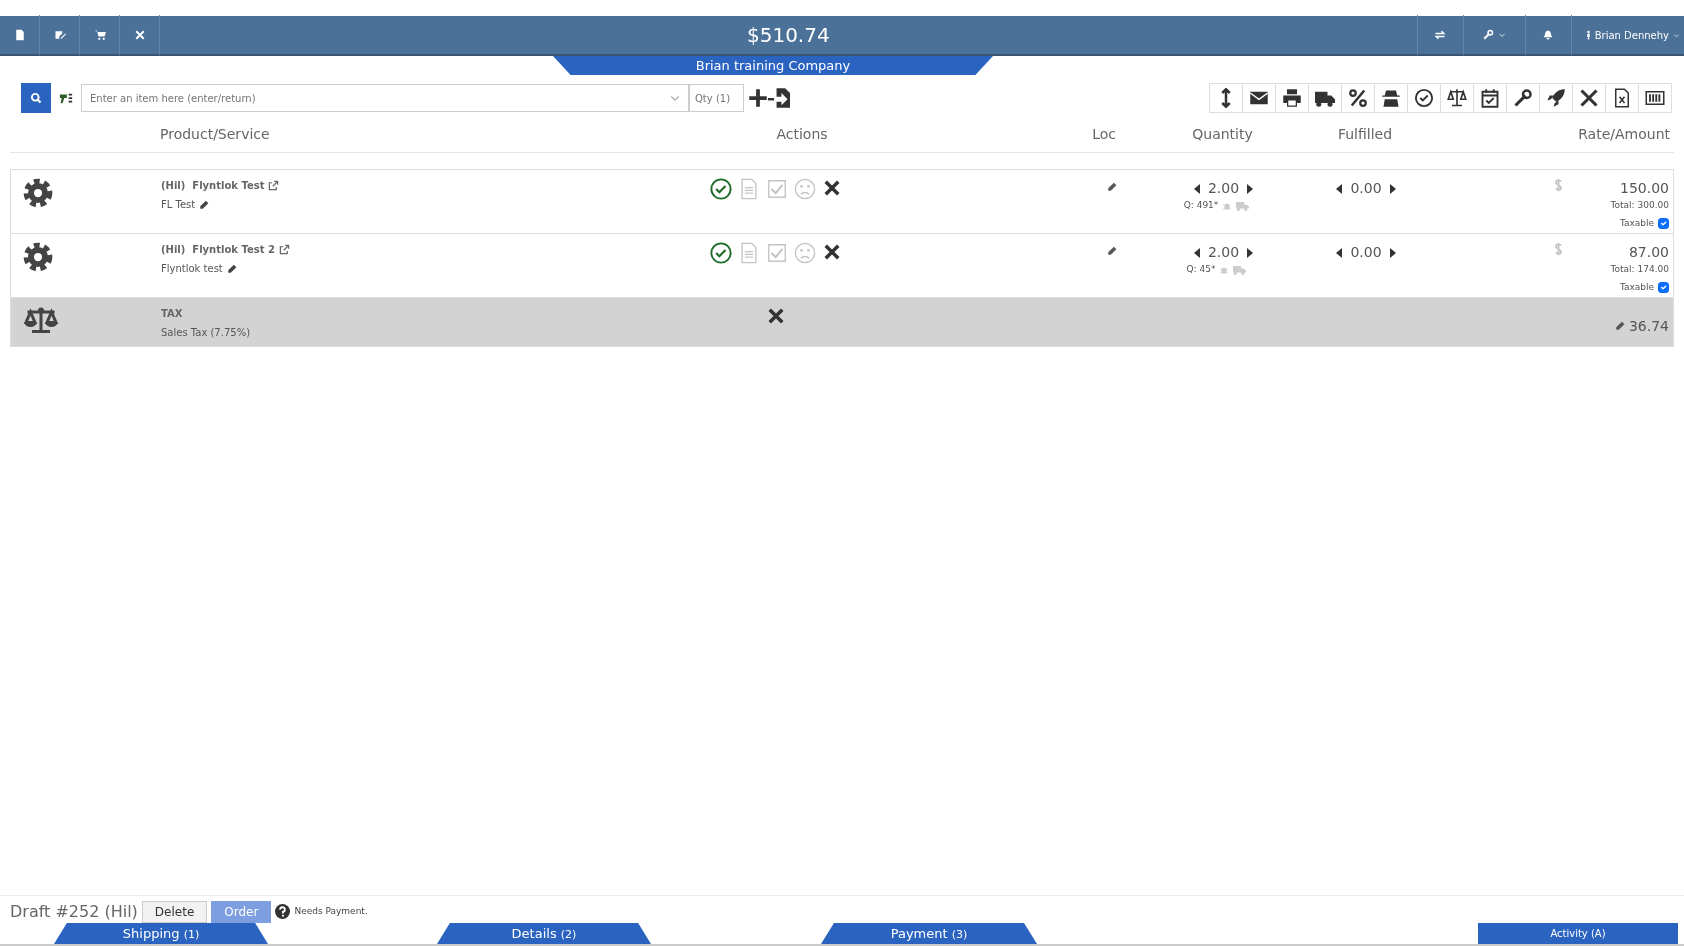  Describe the element at coordinates (206, 333) in the screenshot. I see `tax-description: Sales Tax (7.75%)` at that location.